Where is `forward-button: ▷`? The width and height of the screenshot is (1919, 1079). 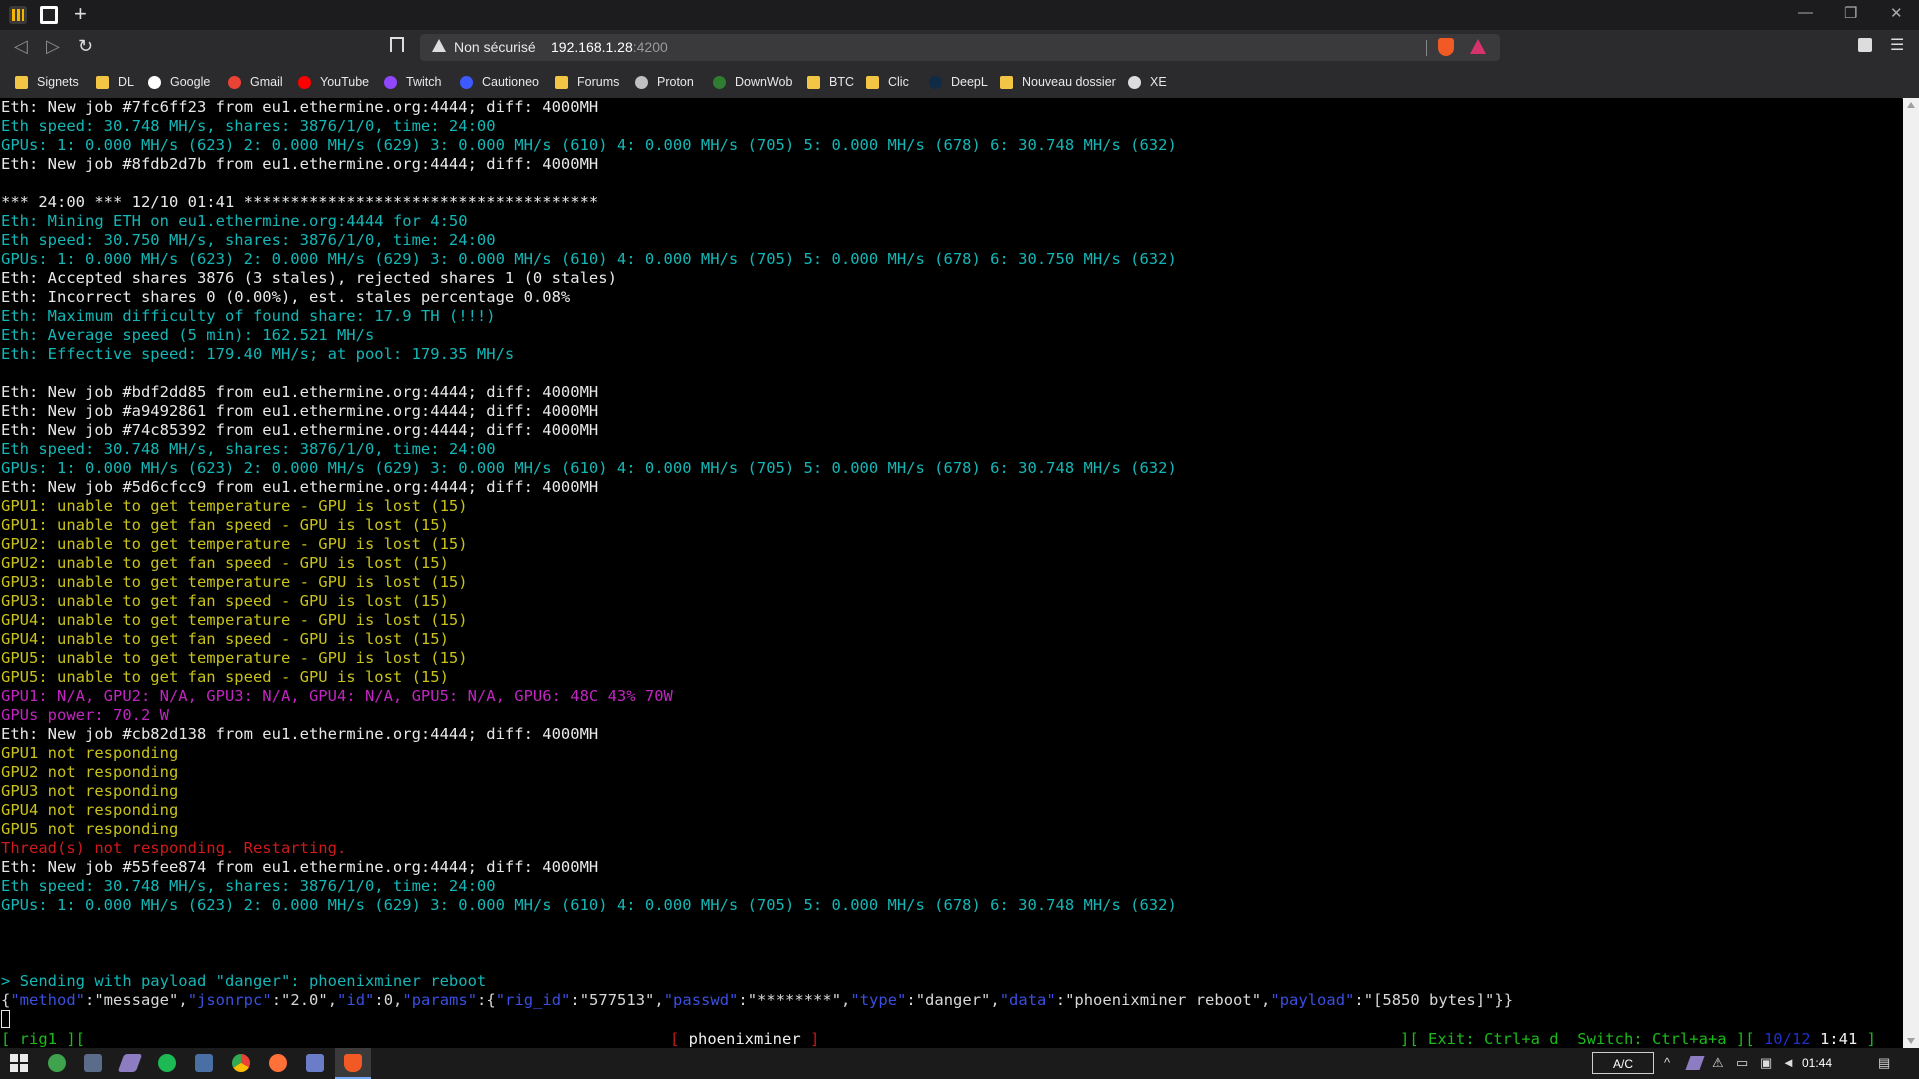 forward-button: ▷ is located at coordinates (53, 46).